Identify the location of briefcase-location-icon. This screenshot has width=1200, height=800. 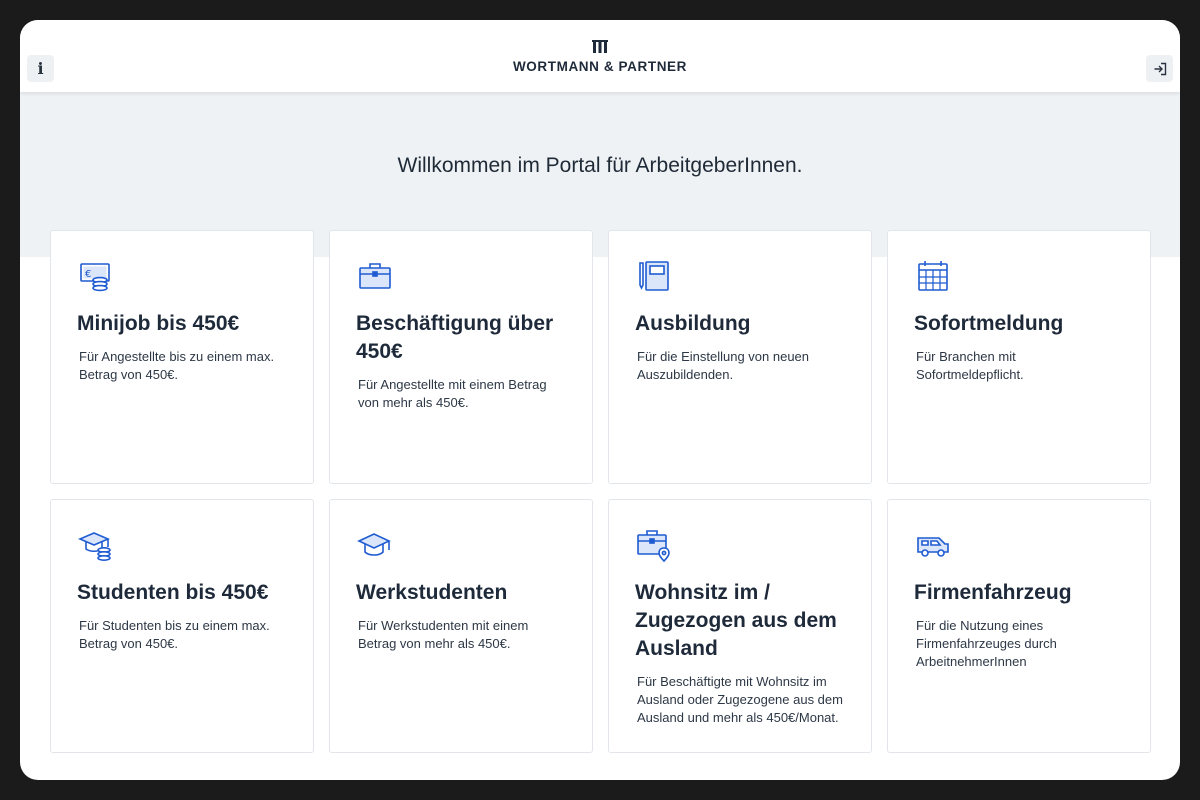
(653, 546).